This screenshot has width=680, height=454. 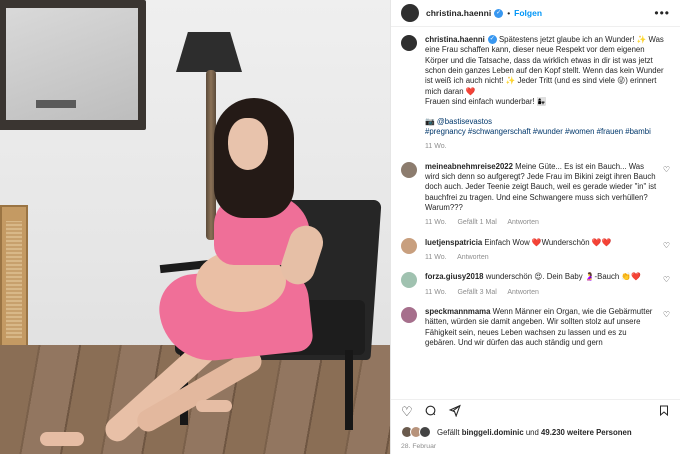 I want to click on caption-username: christina.haenni, so click(x=455, y=39).